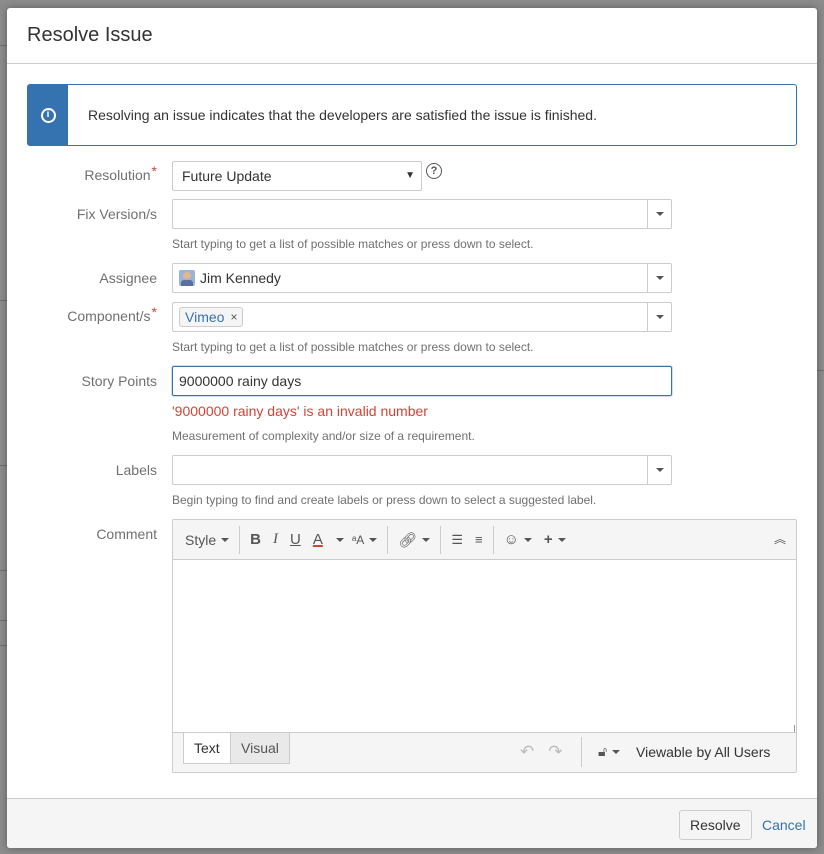 This screenshot has height=854, width=824. I want to click on resolution-select: Future Update ▼, so click(297, 176).